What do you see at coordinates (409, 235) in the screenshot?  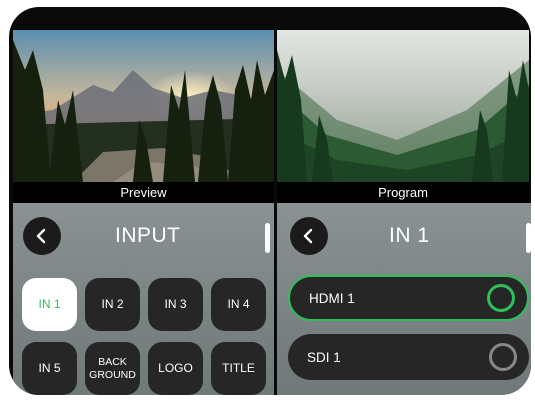 I see `source-panel-title: IN 1` at bounding box center [409, 235].